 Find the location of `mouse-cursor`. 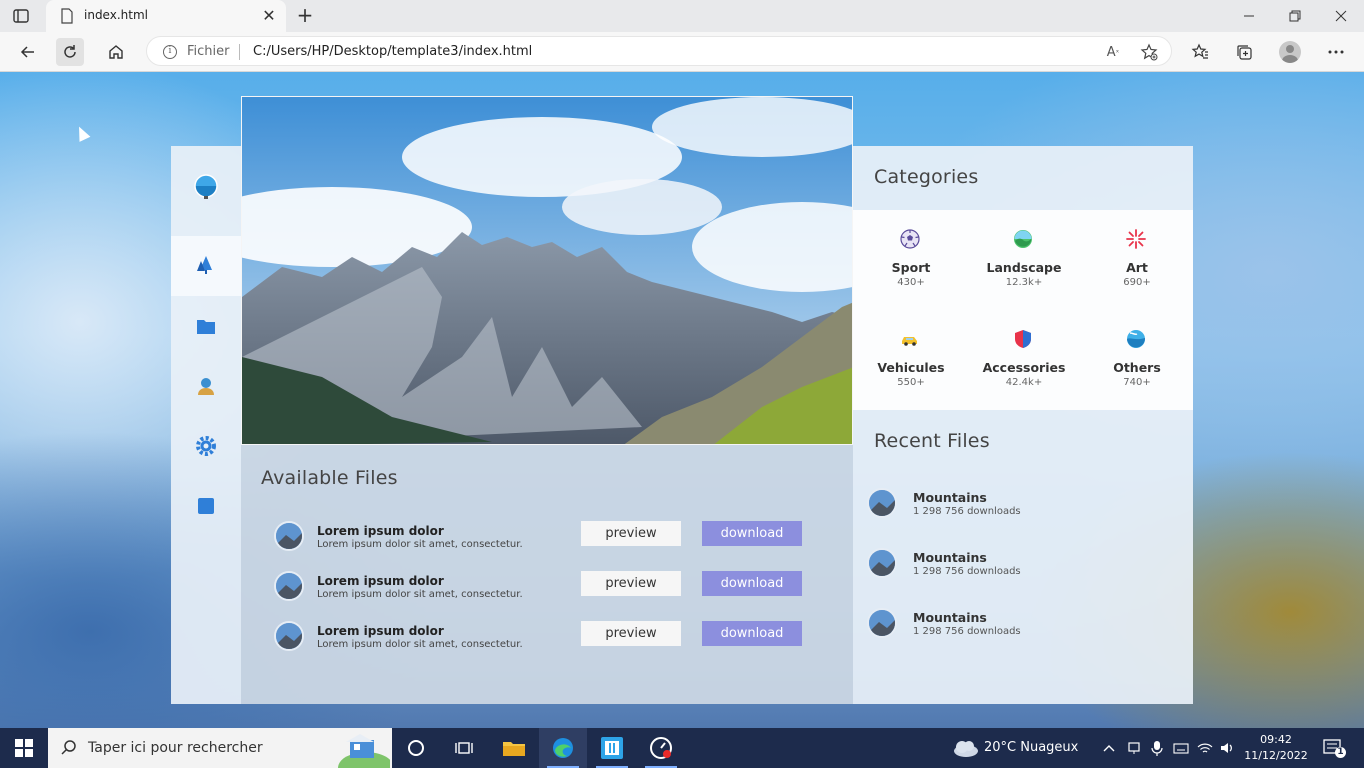

mouse-cursor is located at coordinates (82, 133).